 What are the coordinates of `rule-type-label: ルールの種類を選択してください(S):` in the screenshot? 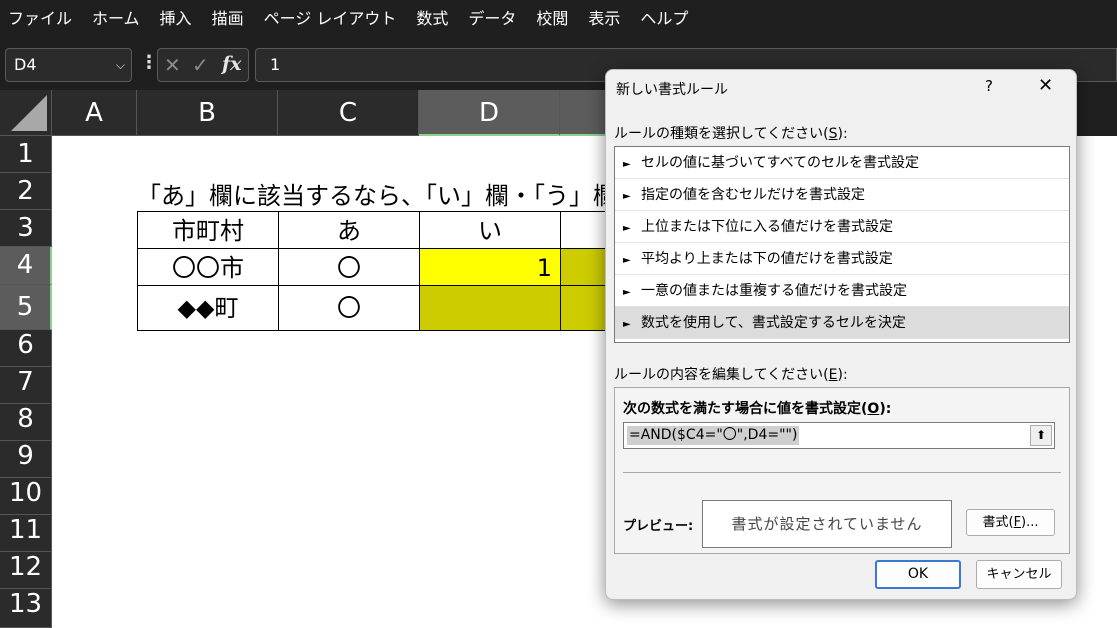 It's located at (731, 133).